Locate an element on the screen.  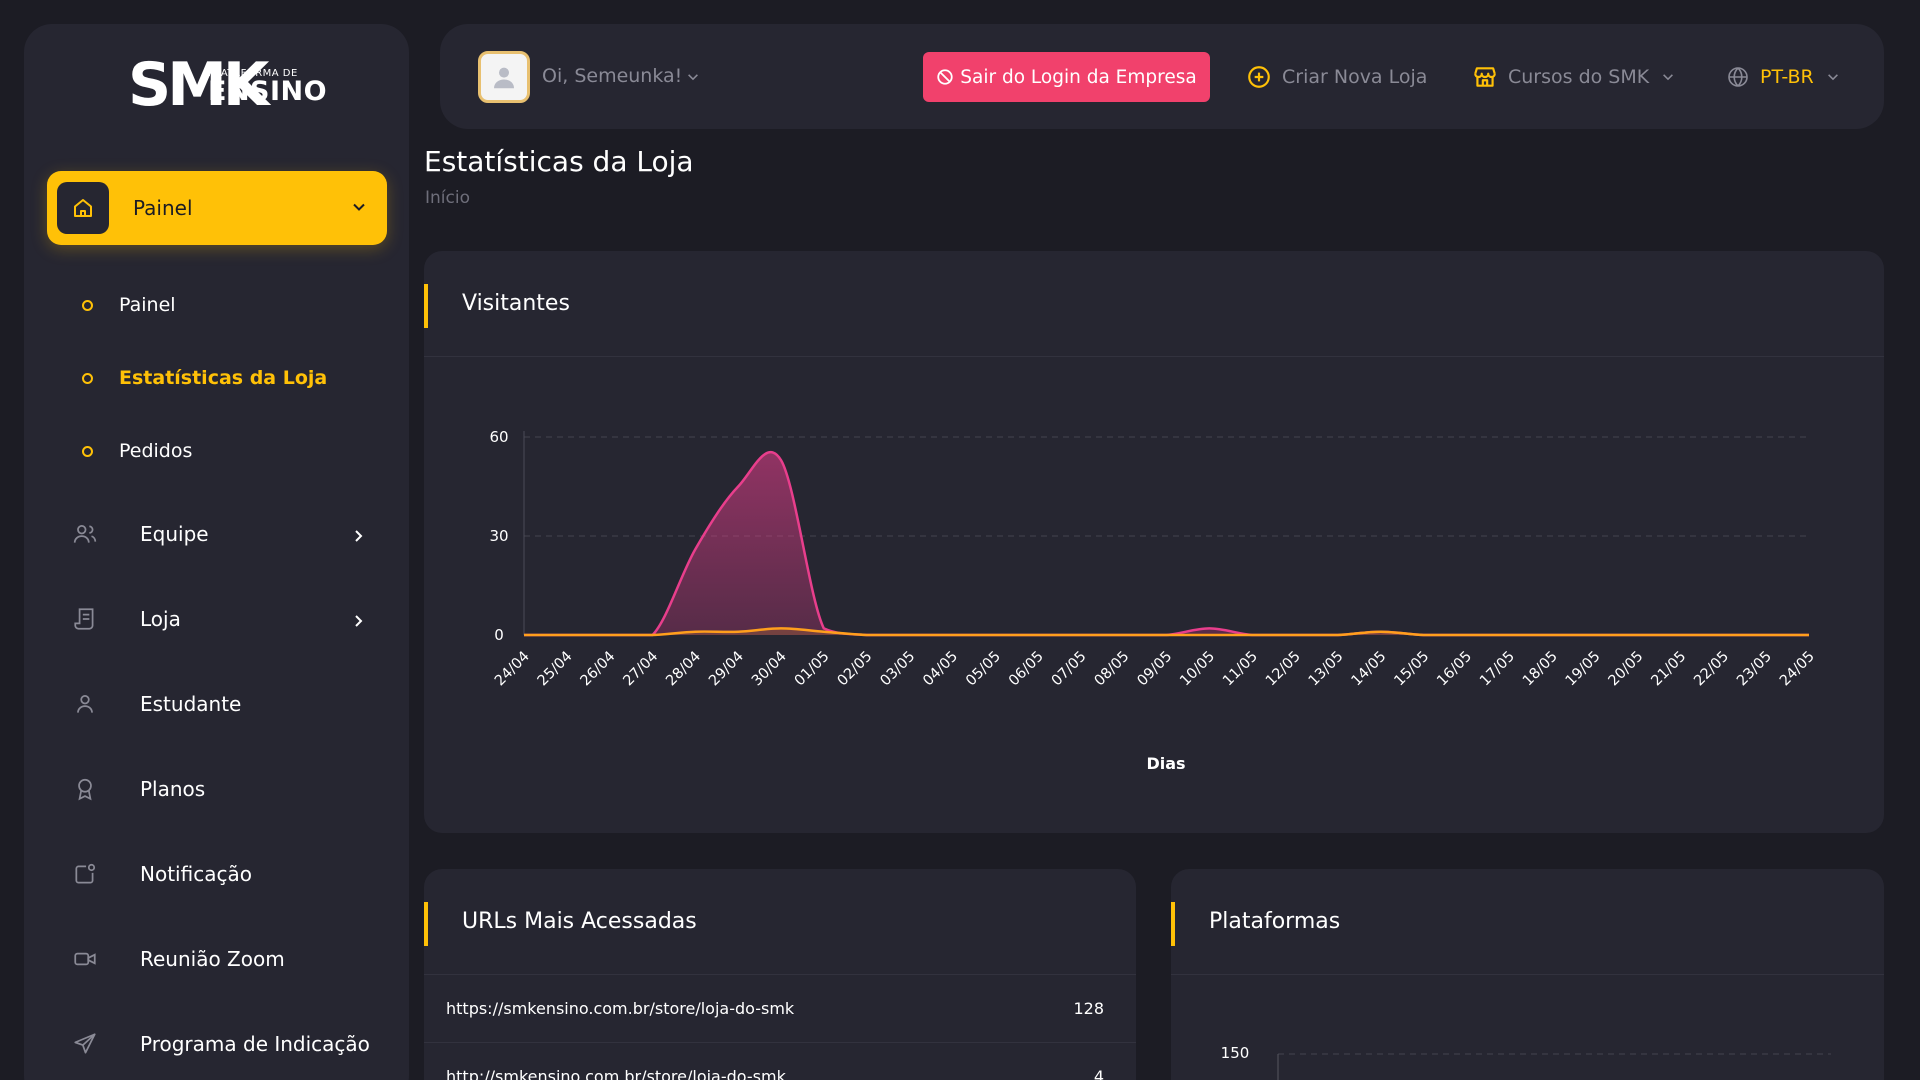
send-icon is located at coordinates (85, 1044).